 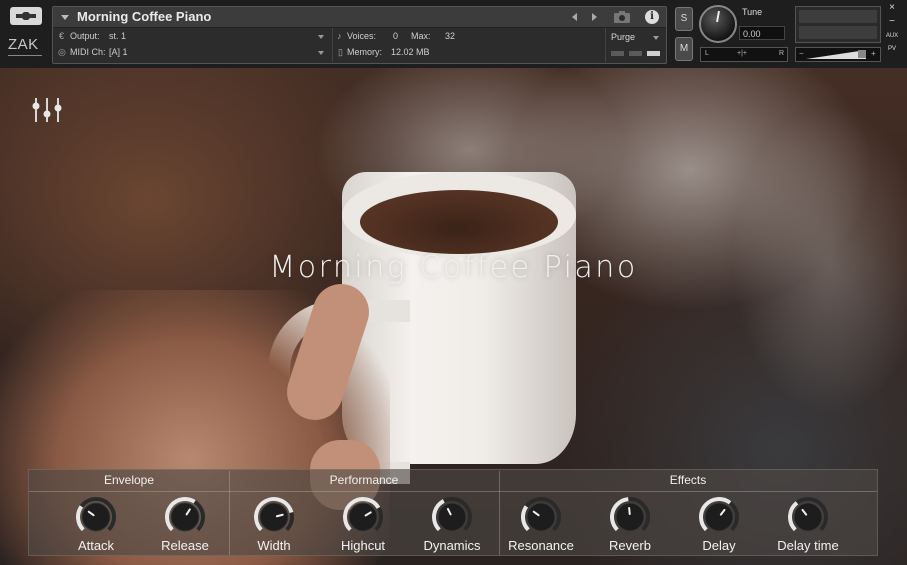 What do you see at coordinates (359, 17) in the screenshot?
I see `instrument-title-row: Morning Coffee Piano i` at bounding box center [359, 17].